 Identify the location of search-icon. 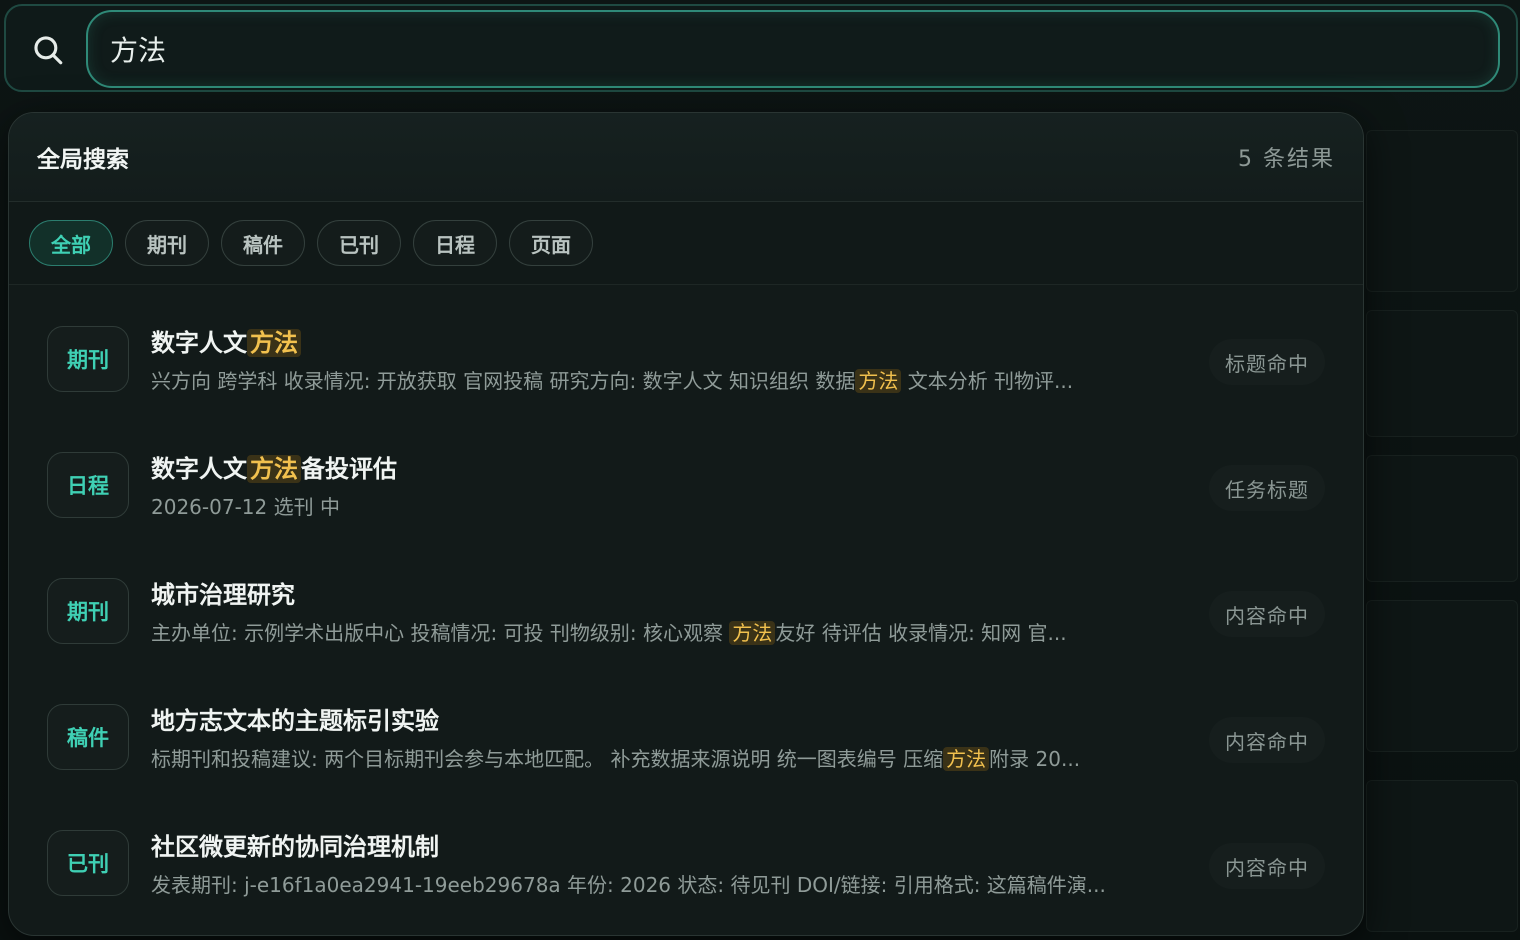
(48, 50).